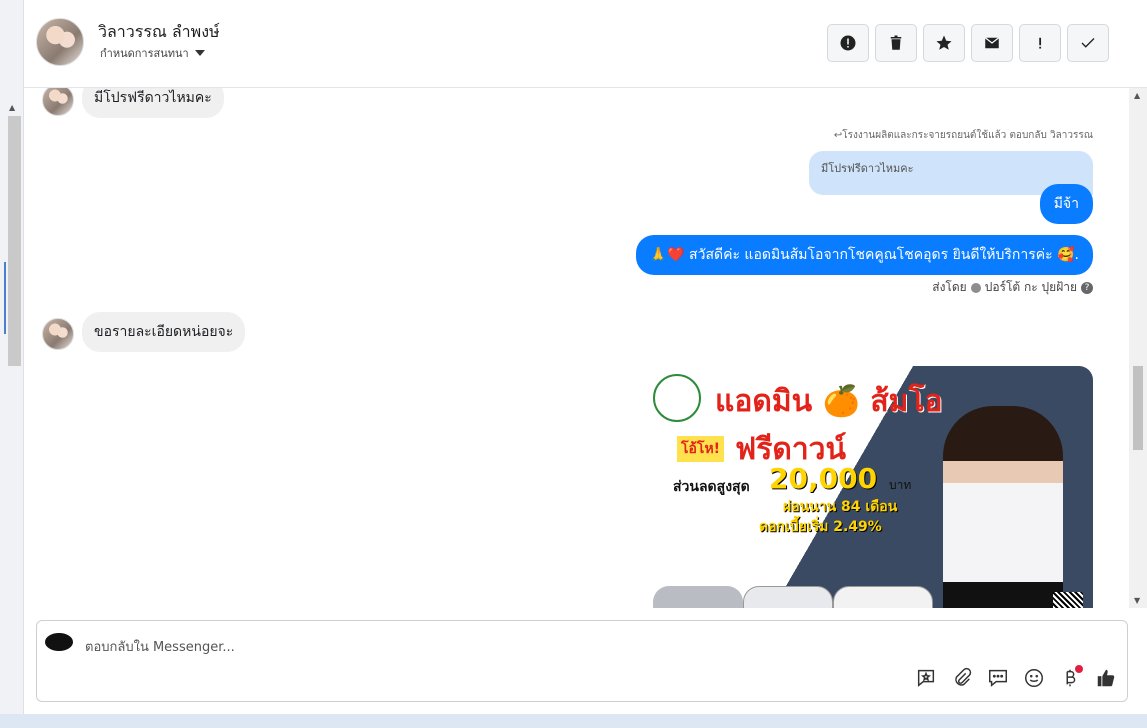 The image size is (1147, 728). What do you see at coordinates (840, 507) in the screenshot?
I see `poster-installment: ผ่อนนาน 84 เดือน` at bounding box center [840, 507].